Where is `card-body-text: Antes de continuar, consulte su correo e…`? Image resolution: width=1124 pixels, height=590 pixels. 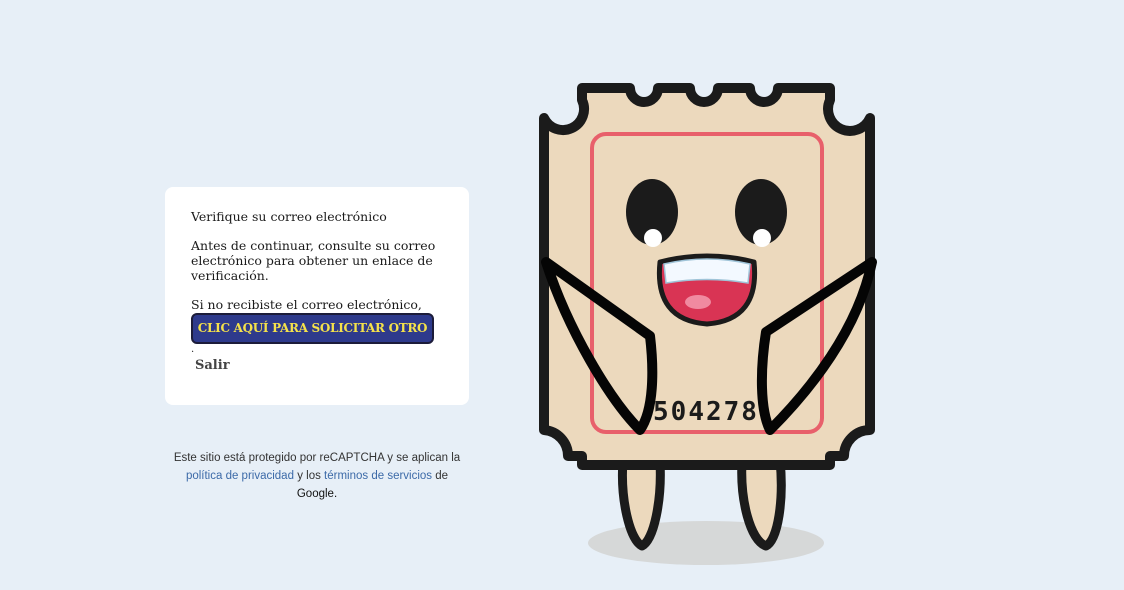 card-body-text: Antes de continuar, consulte su correo e… is located at coordinates (313, 260).